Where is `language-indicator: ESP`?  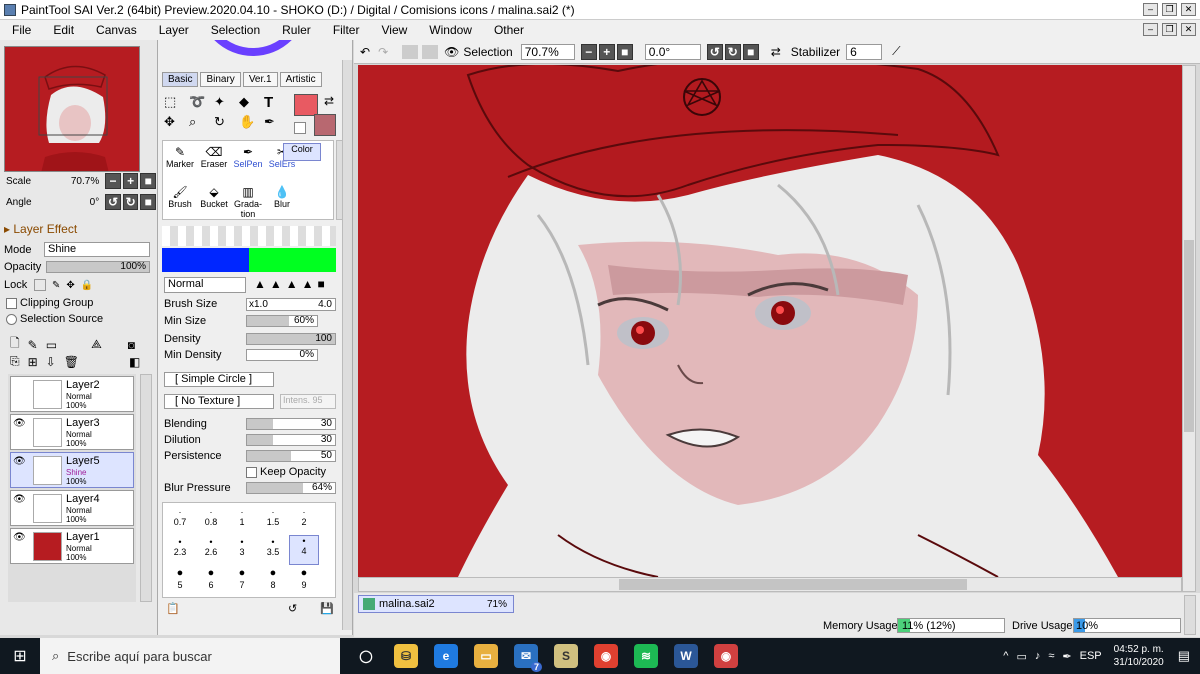
language-indicator: ESP is located at coordinates (1091, 656).